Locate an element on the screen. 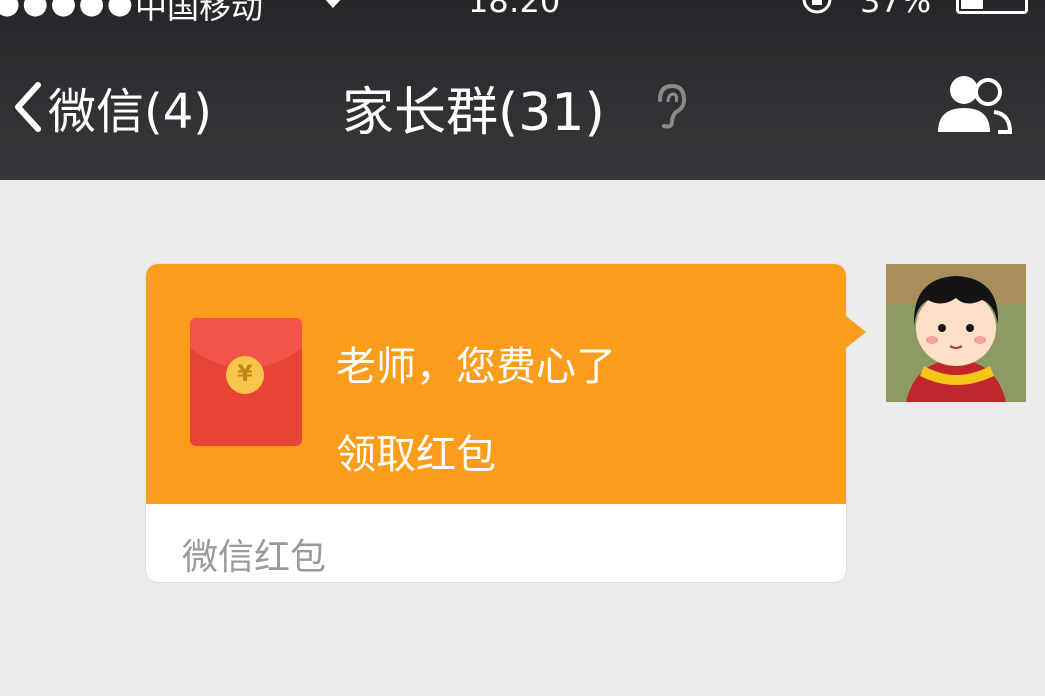 The width and height of the screenshot is (1045, 696). back-chevron-icon is located at coordinates (28, 107).